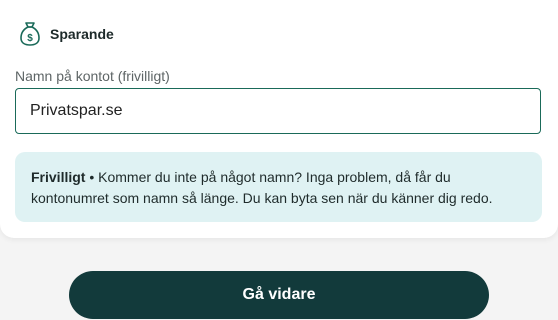  Describe the element at coordinates (92, 76) in the screenshot. I see `account-name-label: Namn på kontot (frivilligt)` at that location.